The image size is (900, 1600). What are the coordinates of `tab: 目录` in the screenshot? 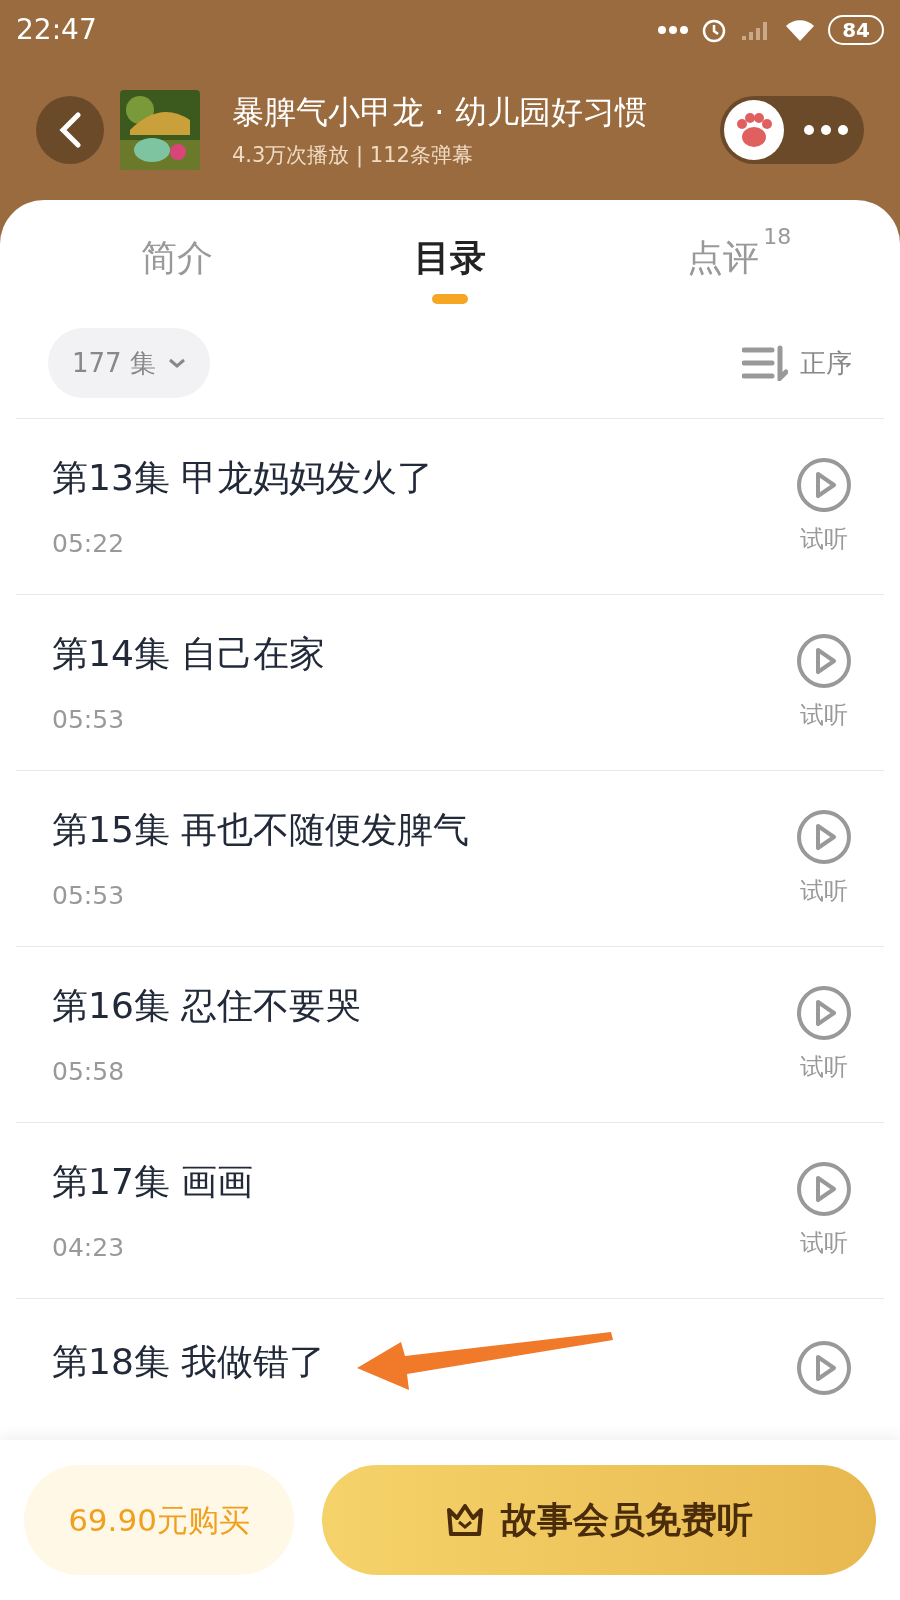 It's located at (450, 256).